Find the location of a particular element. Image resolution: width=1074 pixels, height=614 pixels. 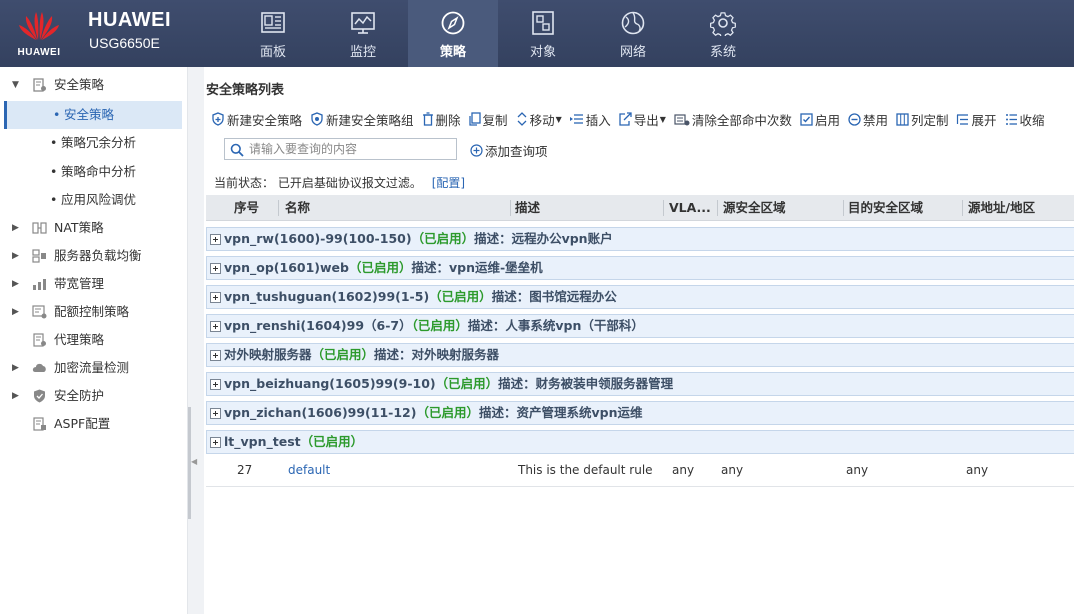

sidebar-item-label: 配额控制策略 is located at coordinates (92, 311).